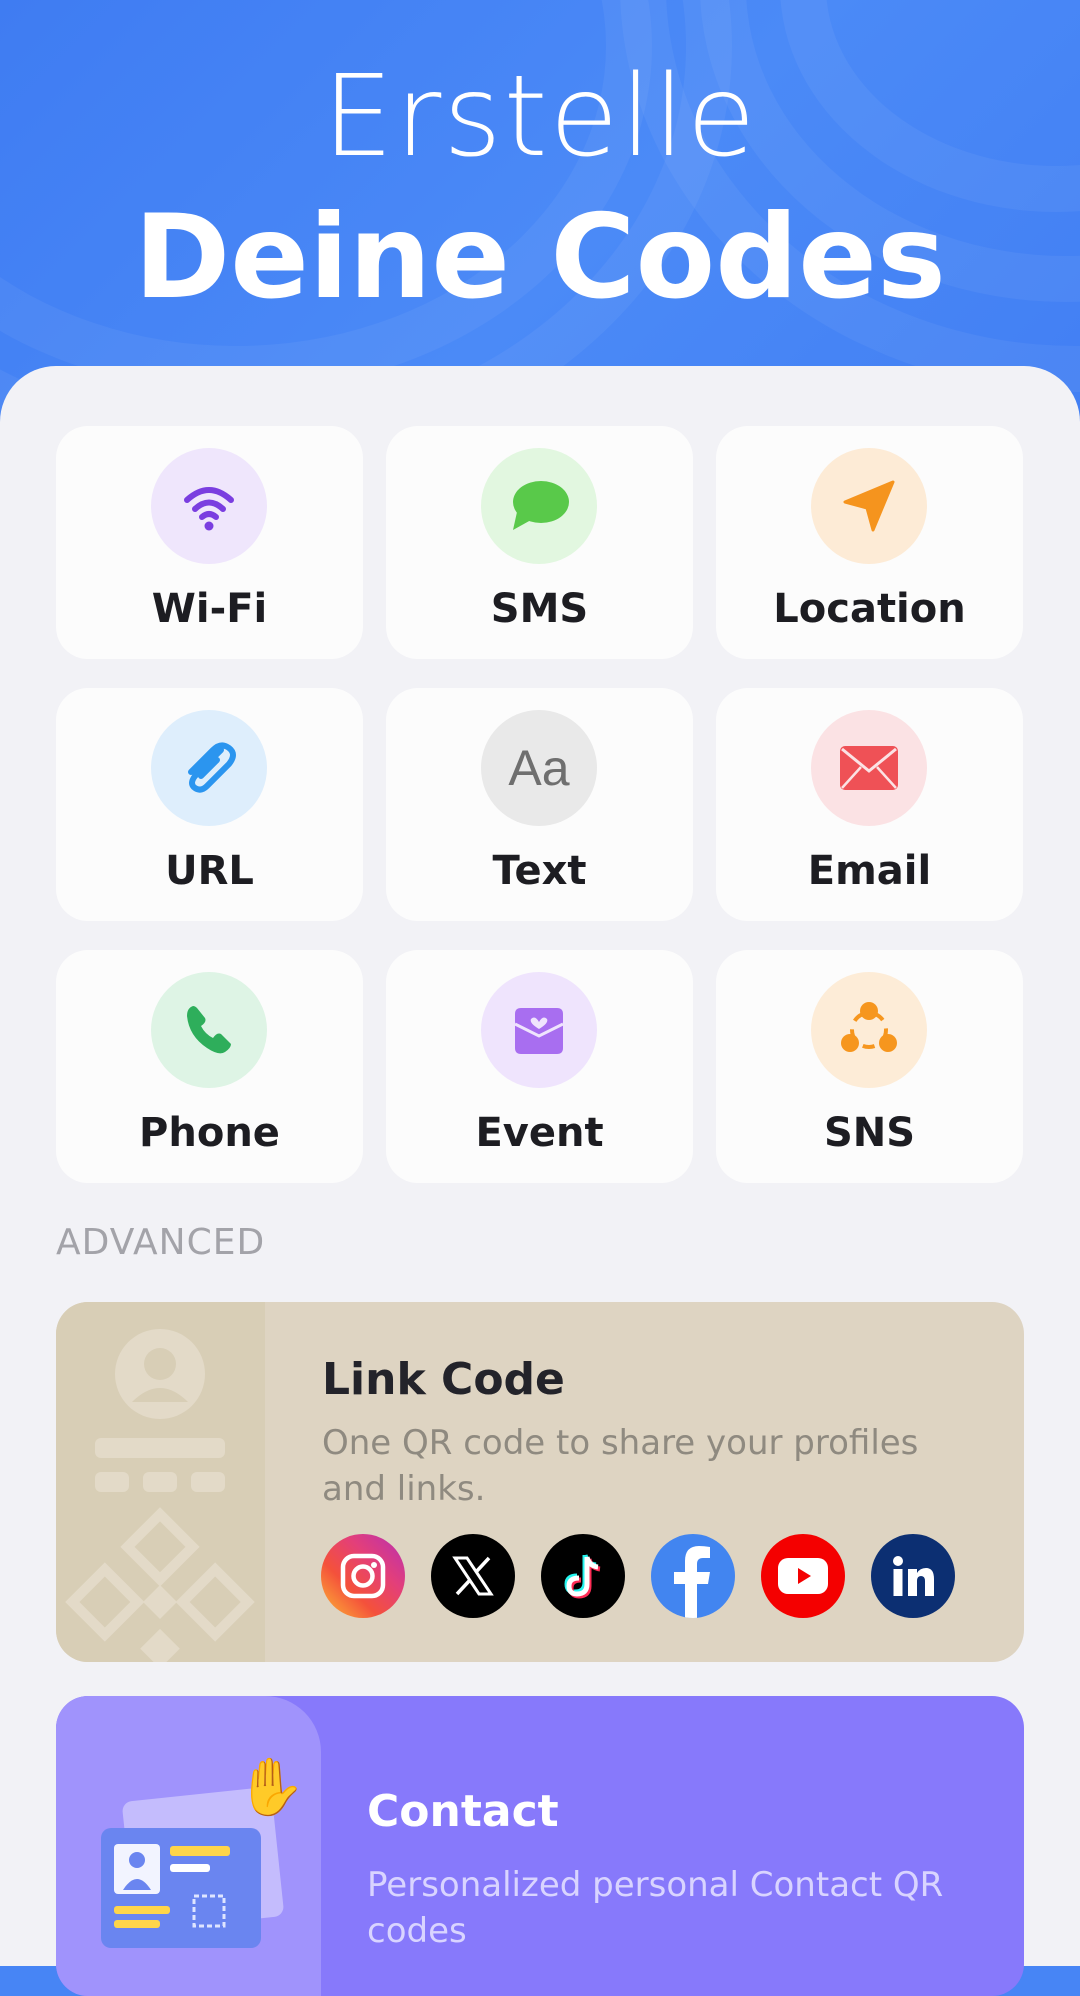 The height and width of the screenshot is (1996, 1080). What do you see at coordinates (803, 1576) in the screenshot?
I see `youtube-icon` at bounding box center [803, 1576].